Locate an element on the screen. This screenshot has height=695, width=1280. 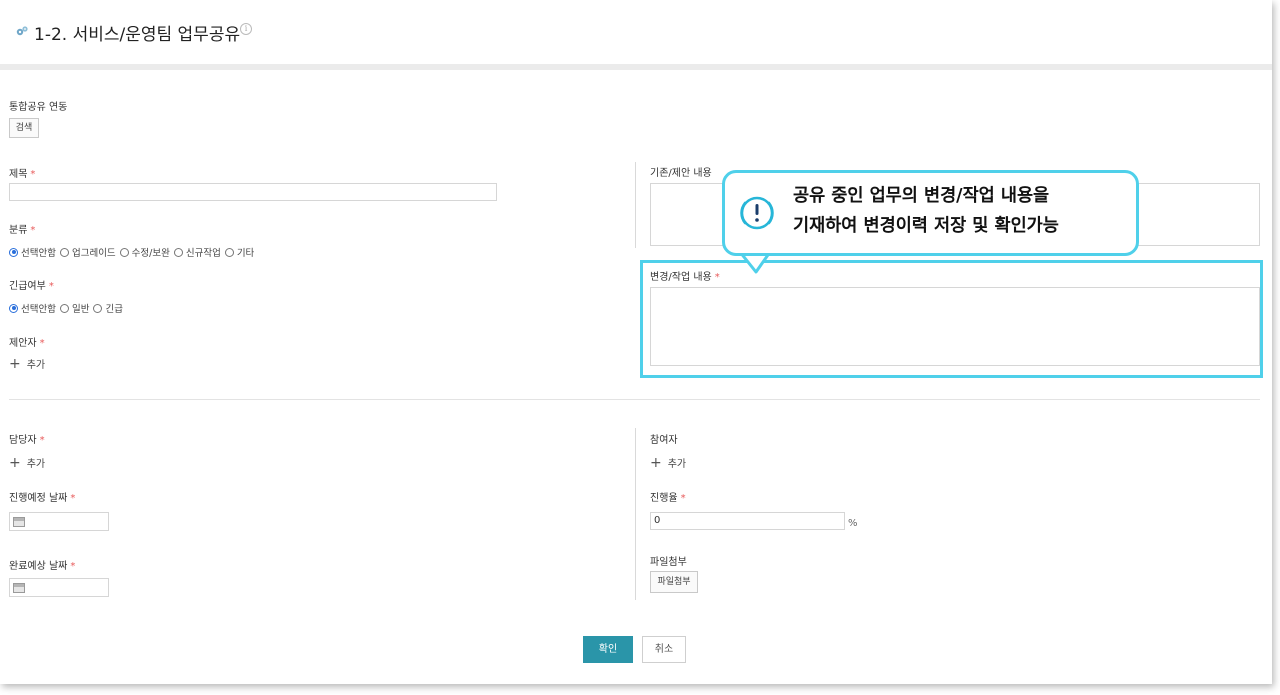
category-radio-group: 선택안함 업그레이드 수정/보완 신규작업 기타 is located at coordinates (133, 252).